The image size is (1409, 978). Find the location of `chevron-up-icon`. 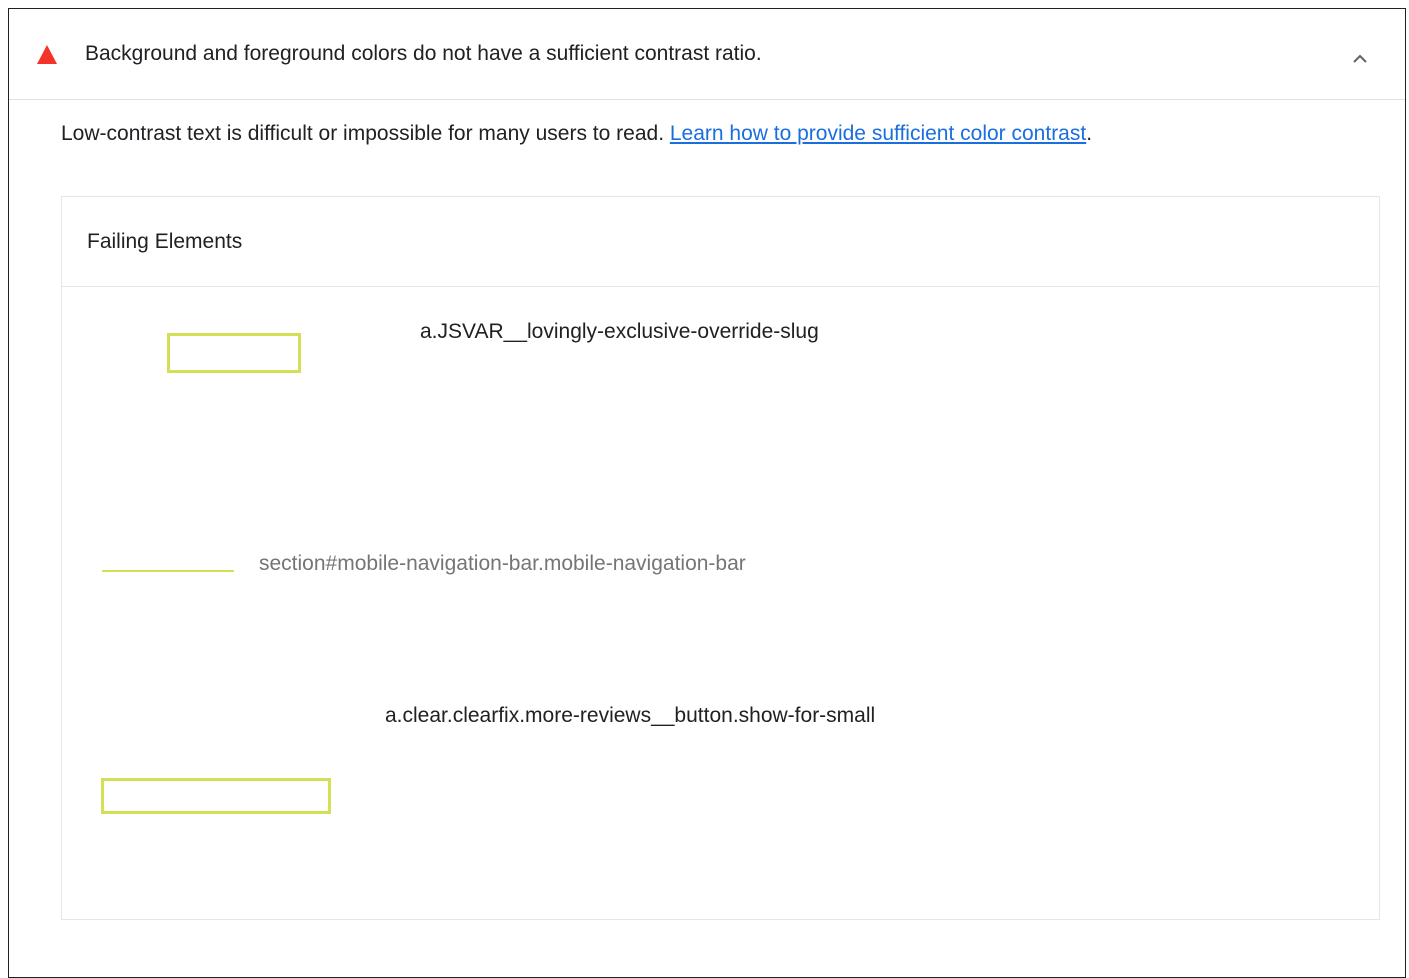

chevron-up-icon is located at coordinates (1360, 59).